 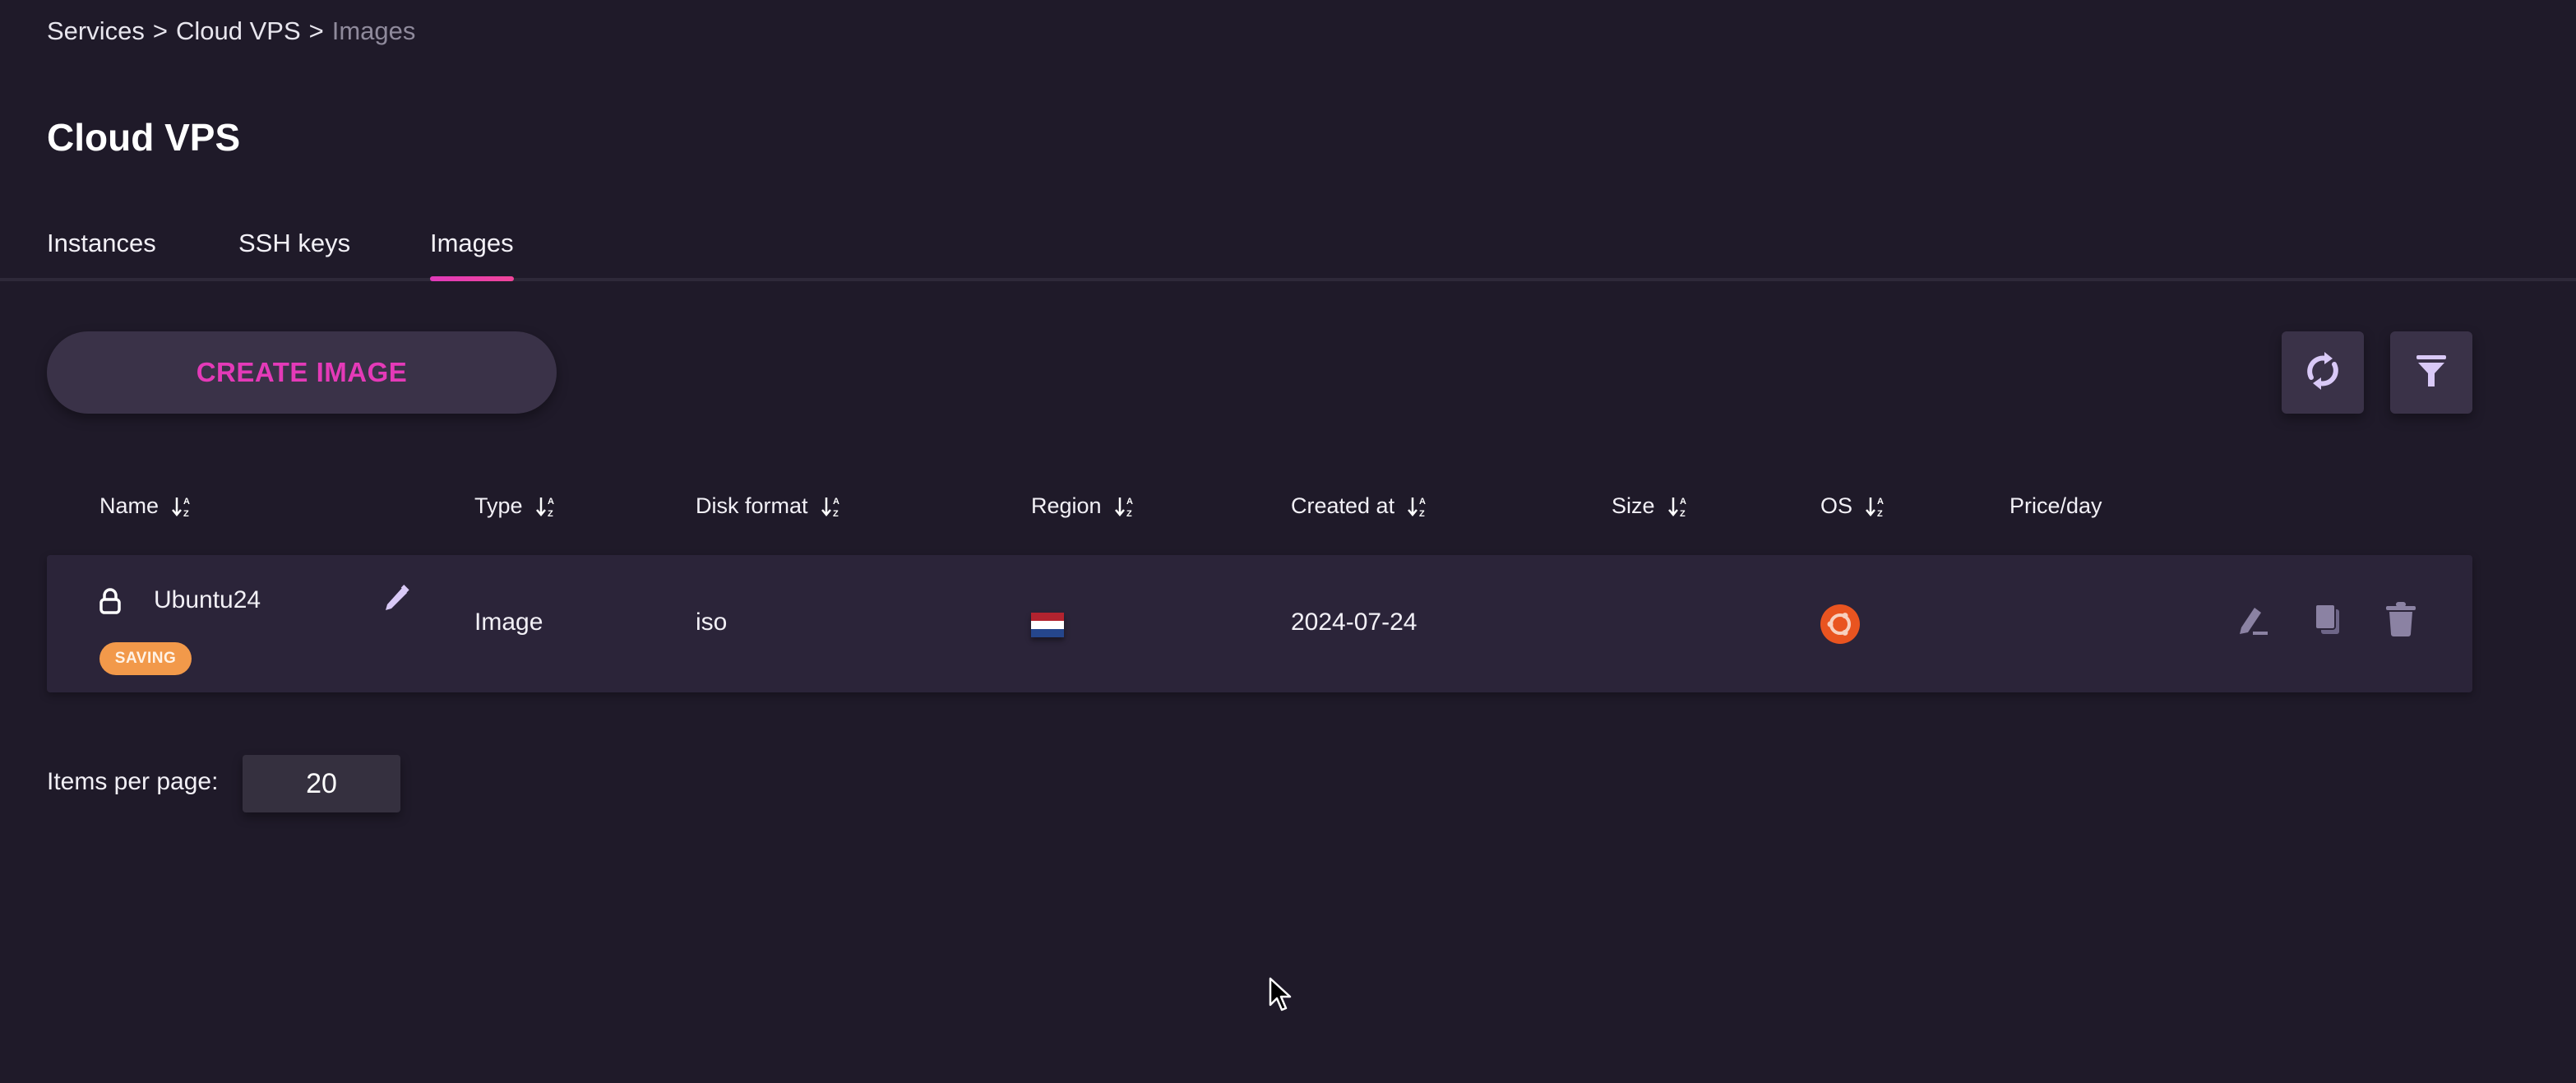 What do you see at coordinates (472, 278) in the screenshot?
I see `active-tab-indicator` at bounding box center [472, 278].